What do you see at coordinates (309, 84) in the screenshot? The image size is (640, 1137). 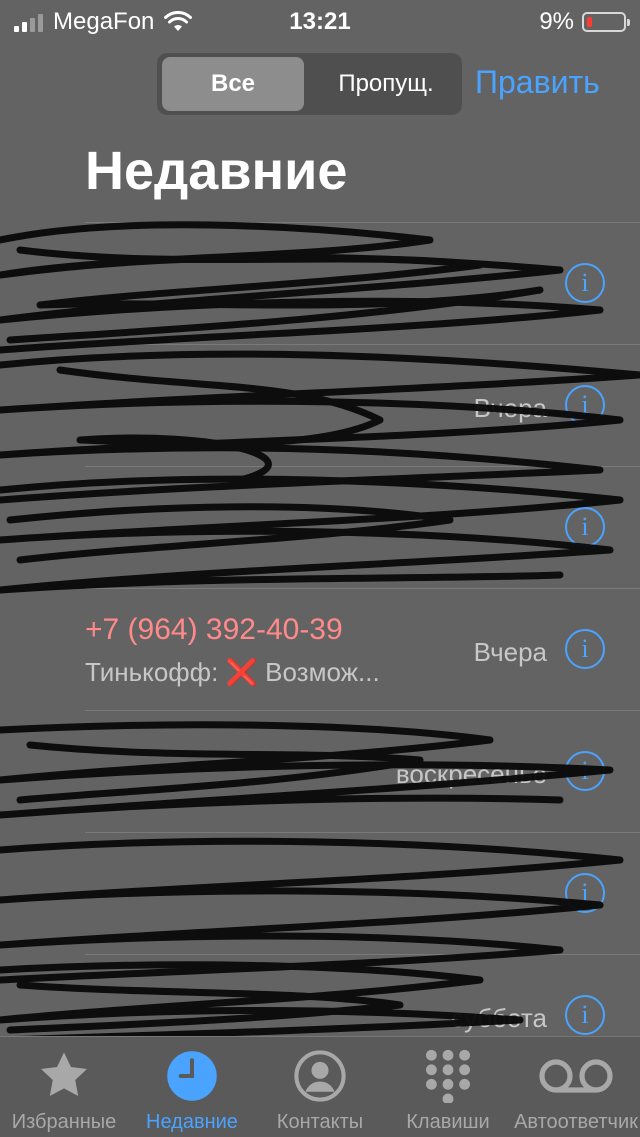 I see `filter-segmented-control: Все Пропущ.` at bounding box center [309, 84].